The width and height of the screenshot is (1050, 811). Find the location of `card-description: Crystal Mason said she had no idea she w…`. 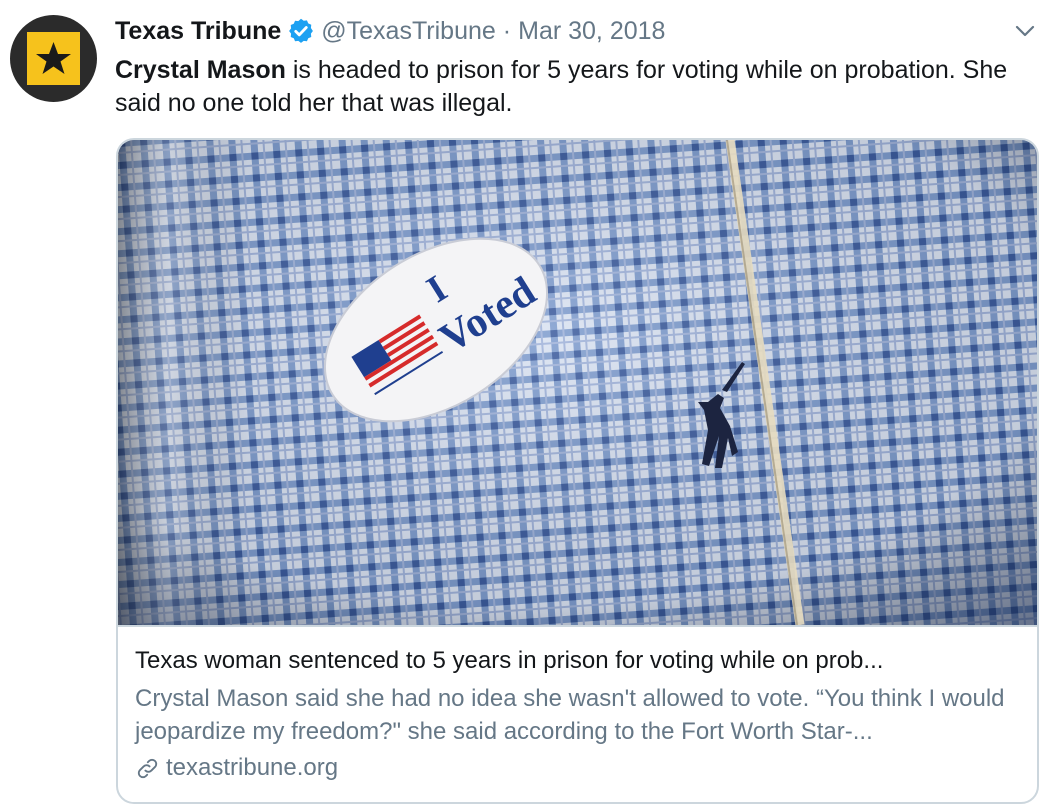

card-description: Crystal Mason said she had no idea she w… is located at coordinates (570, 715).